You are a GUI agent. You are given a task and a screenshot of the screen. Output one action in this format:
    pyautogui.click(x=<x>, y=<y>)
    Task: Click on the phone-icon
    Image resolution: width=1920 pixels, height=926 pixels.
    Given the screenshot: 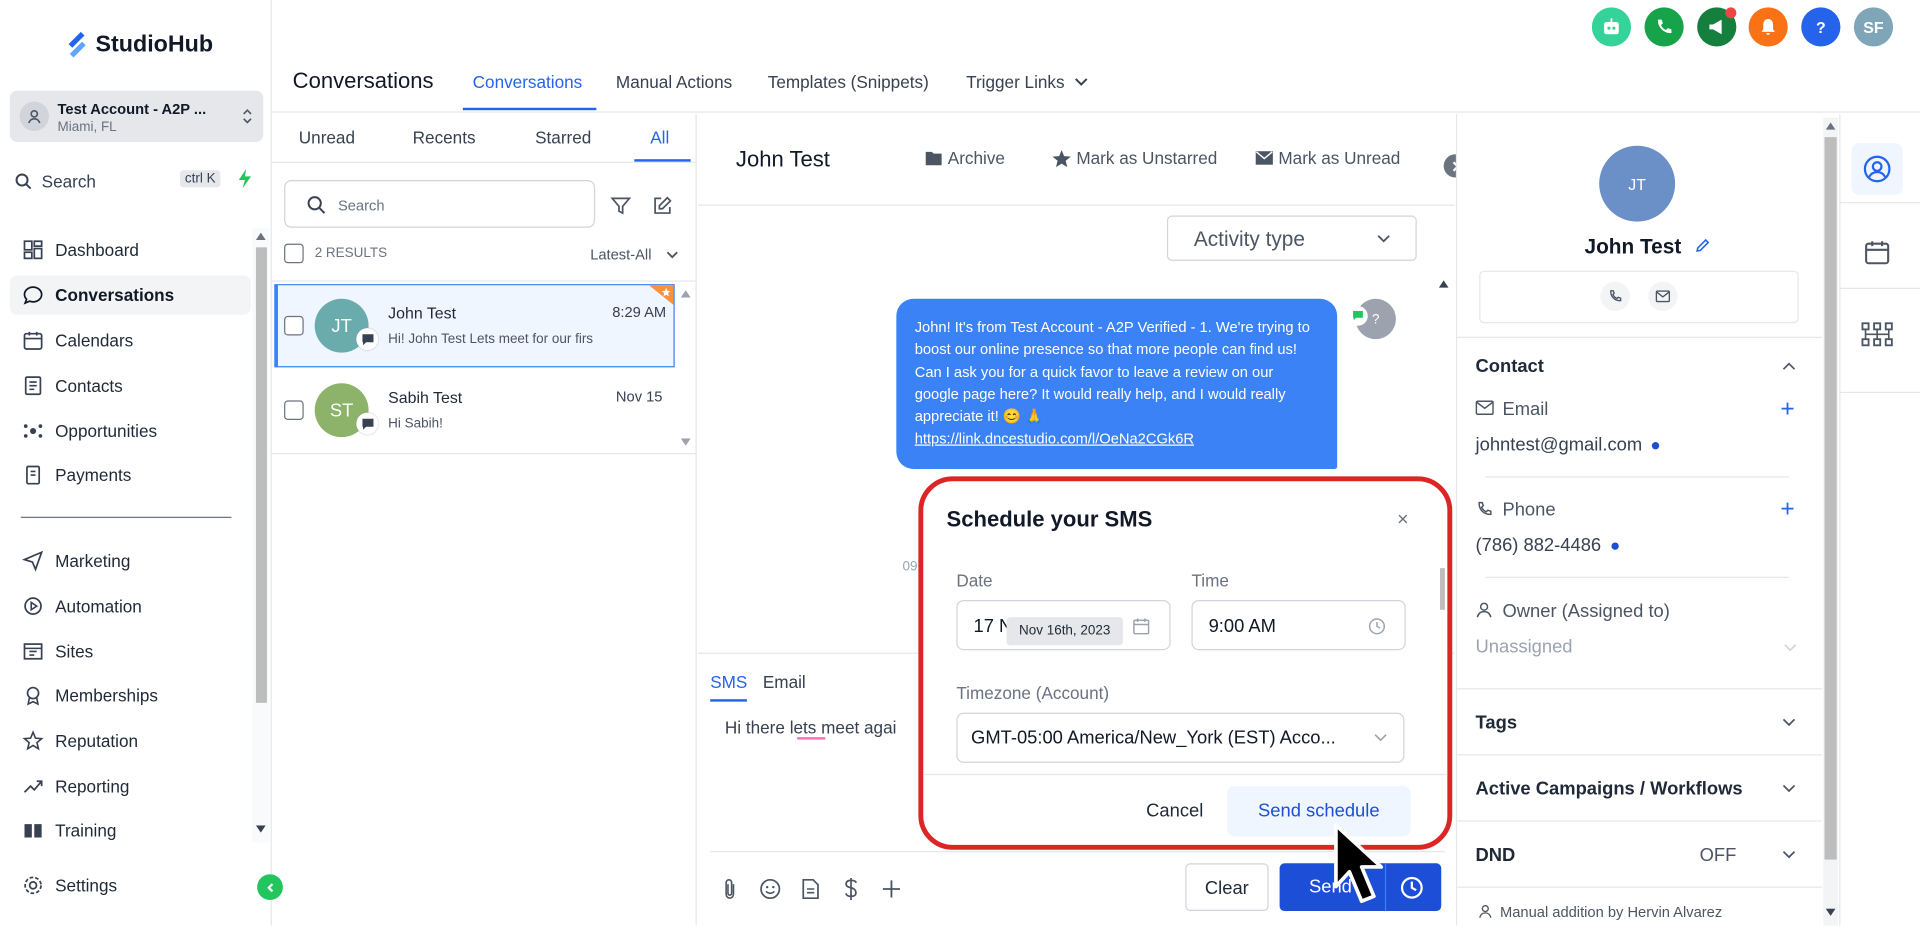 What is the action you would take?
    pyautogui.click(x=1485, y=508)
    